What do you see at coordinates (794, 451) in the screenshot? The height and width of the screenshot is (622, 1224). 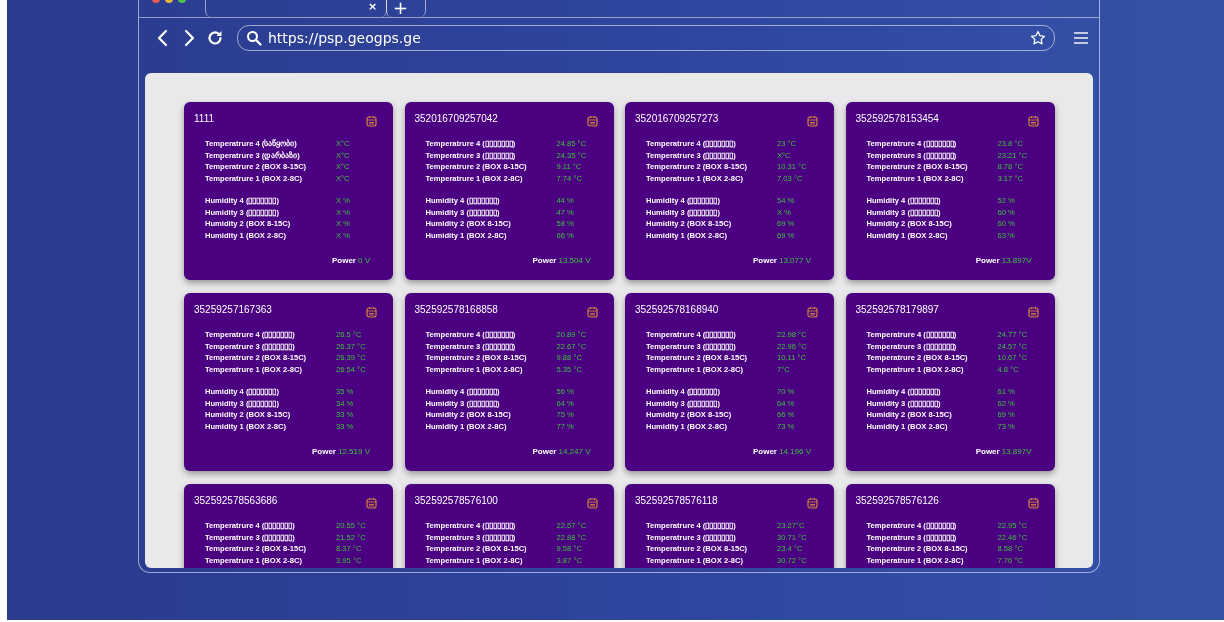 I see `power-value: 14.196 V` at bounding box center [794, 451].